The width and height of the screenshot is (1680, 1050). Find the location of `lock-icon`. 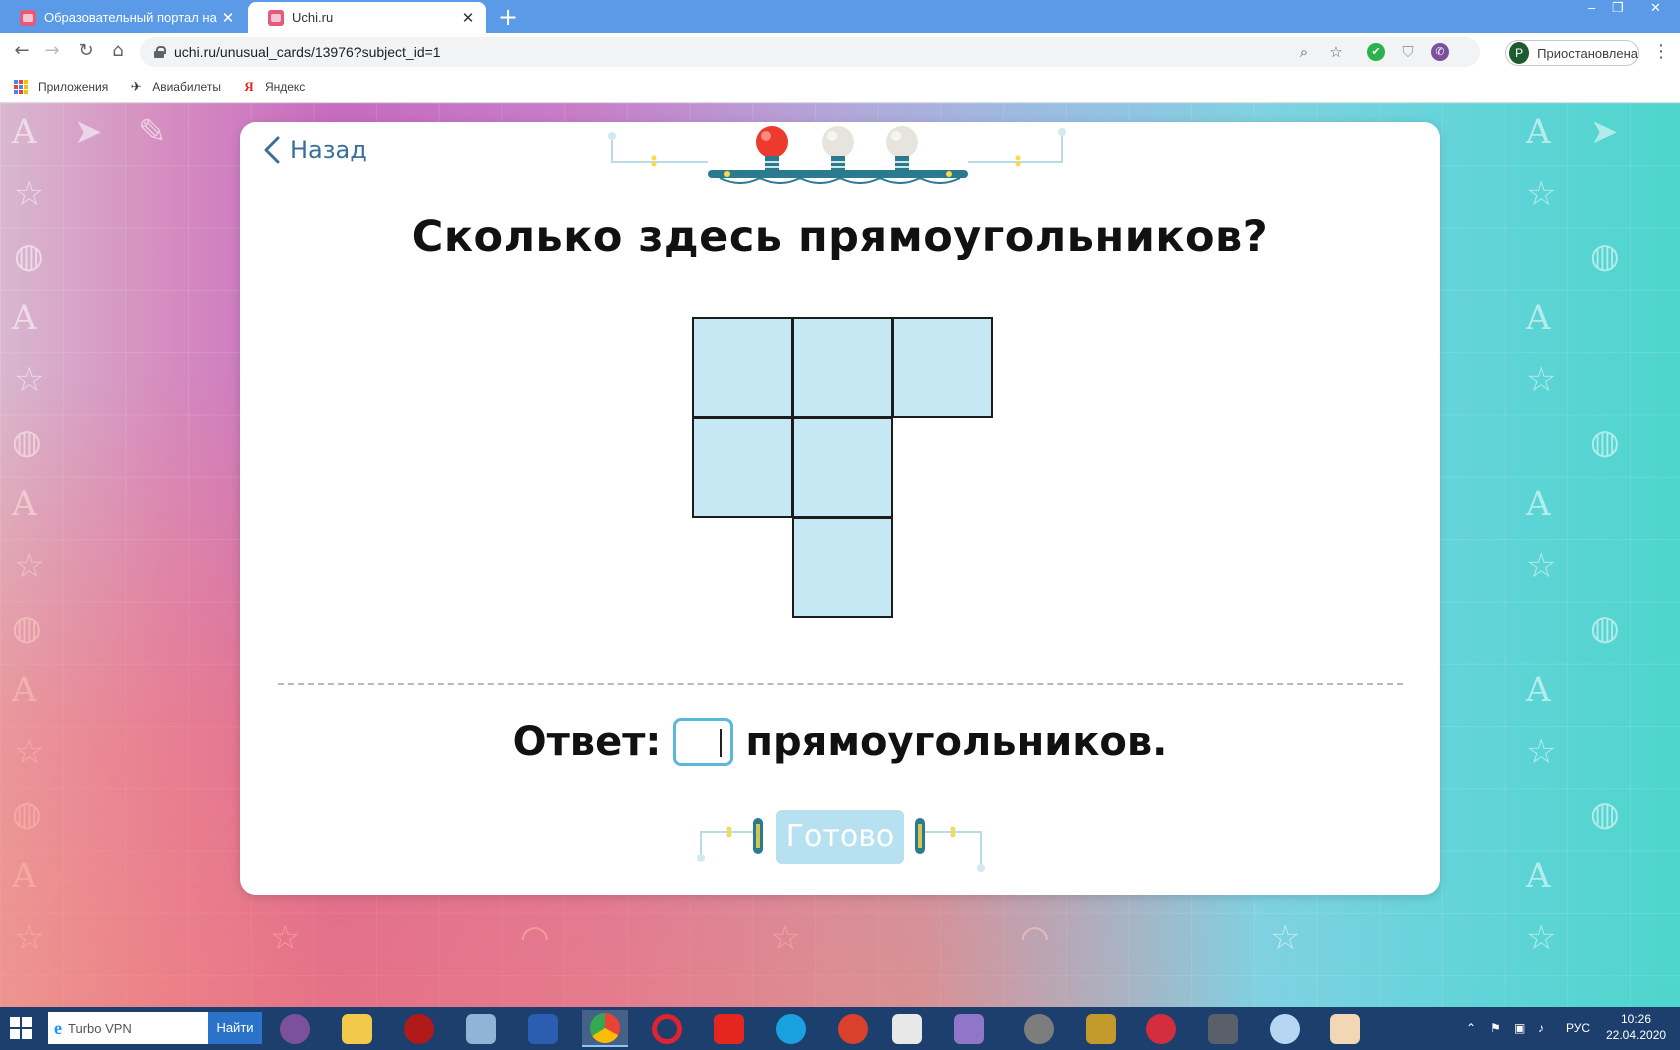

lock-icon is located at coordinates (160, 52).